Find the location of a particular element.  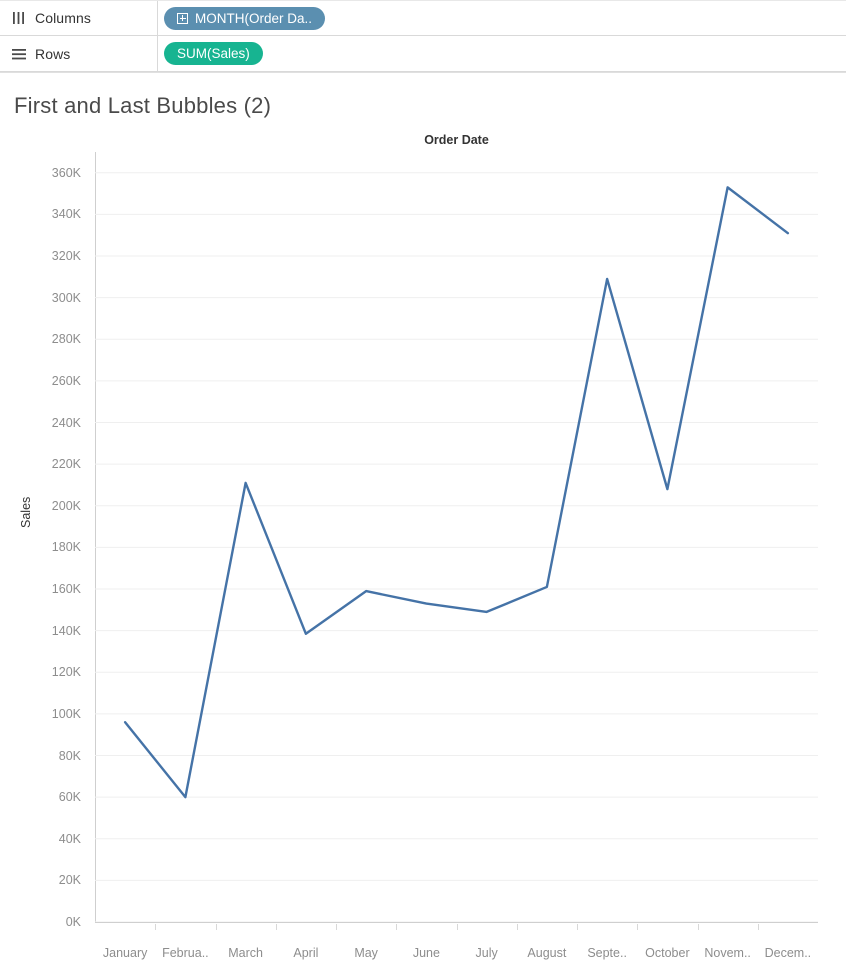

x-axis-tick: Novem.. is located at coordinates (727, 953).